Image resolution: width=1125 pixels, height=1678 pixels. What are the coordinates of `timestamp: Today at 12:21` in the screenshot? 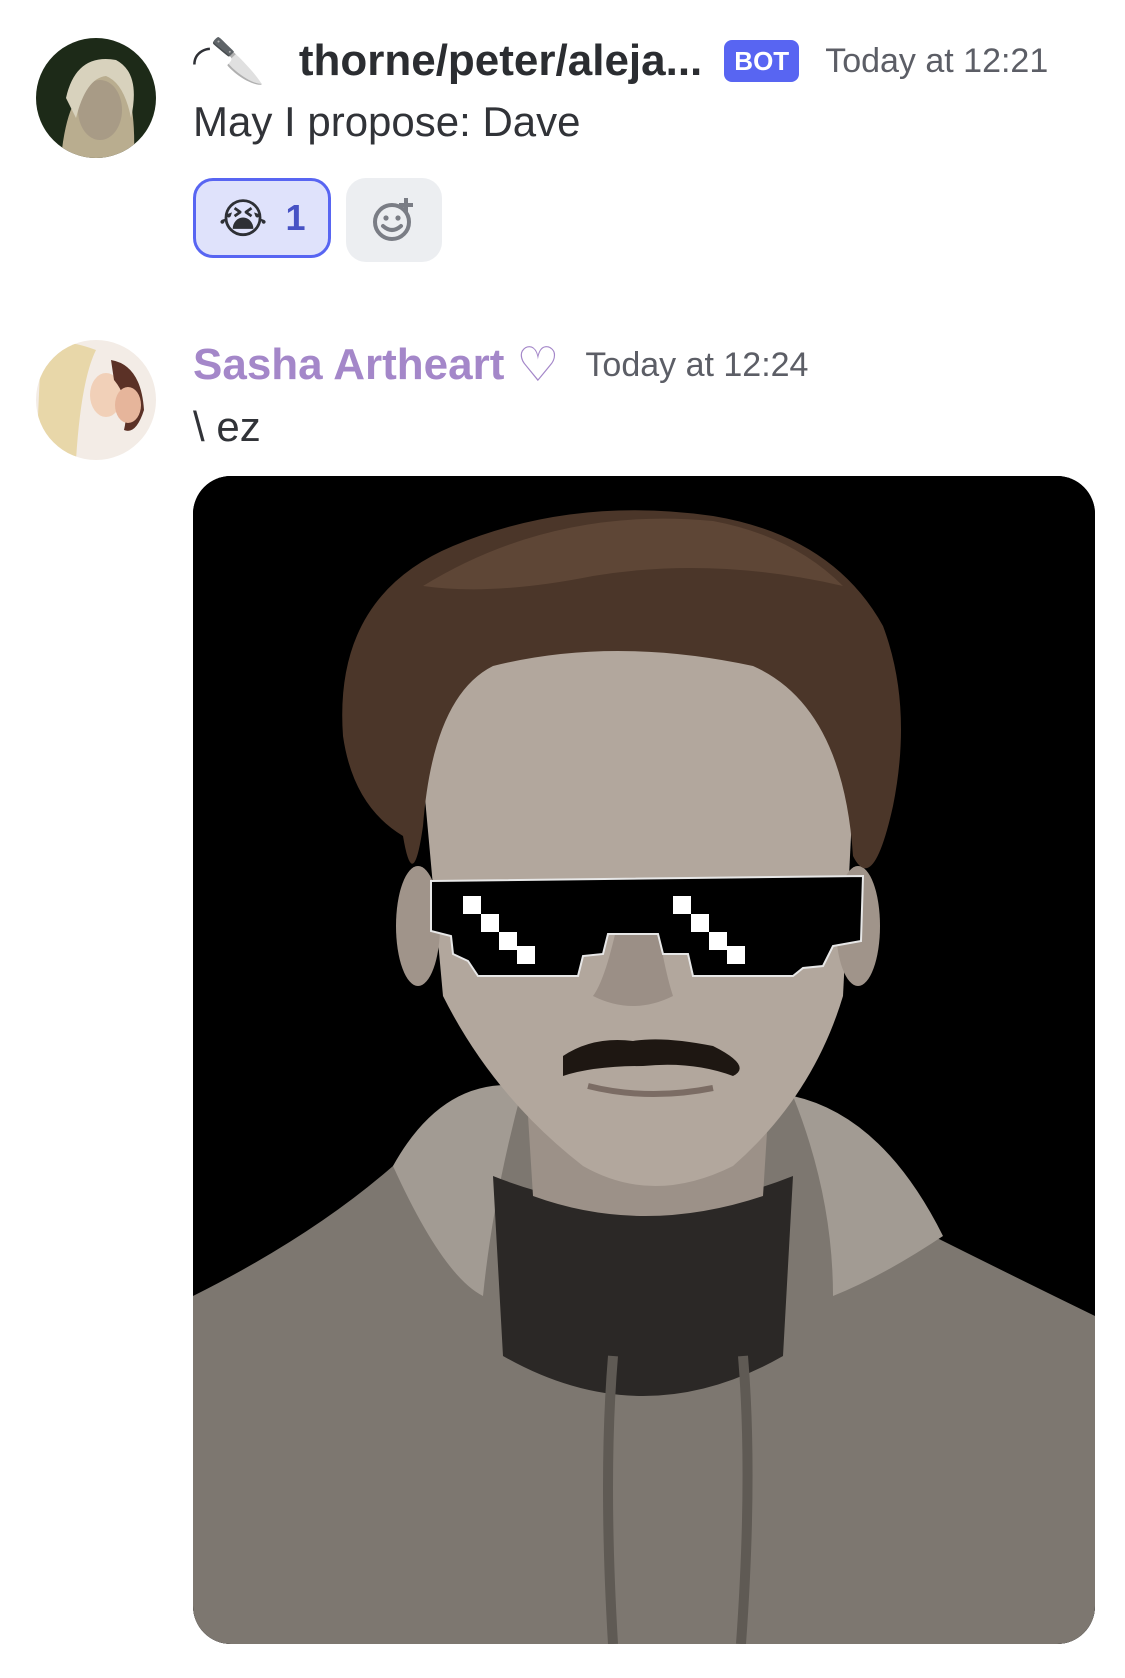 It's located at (936, 61).